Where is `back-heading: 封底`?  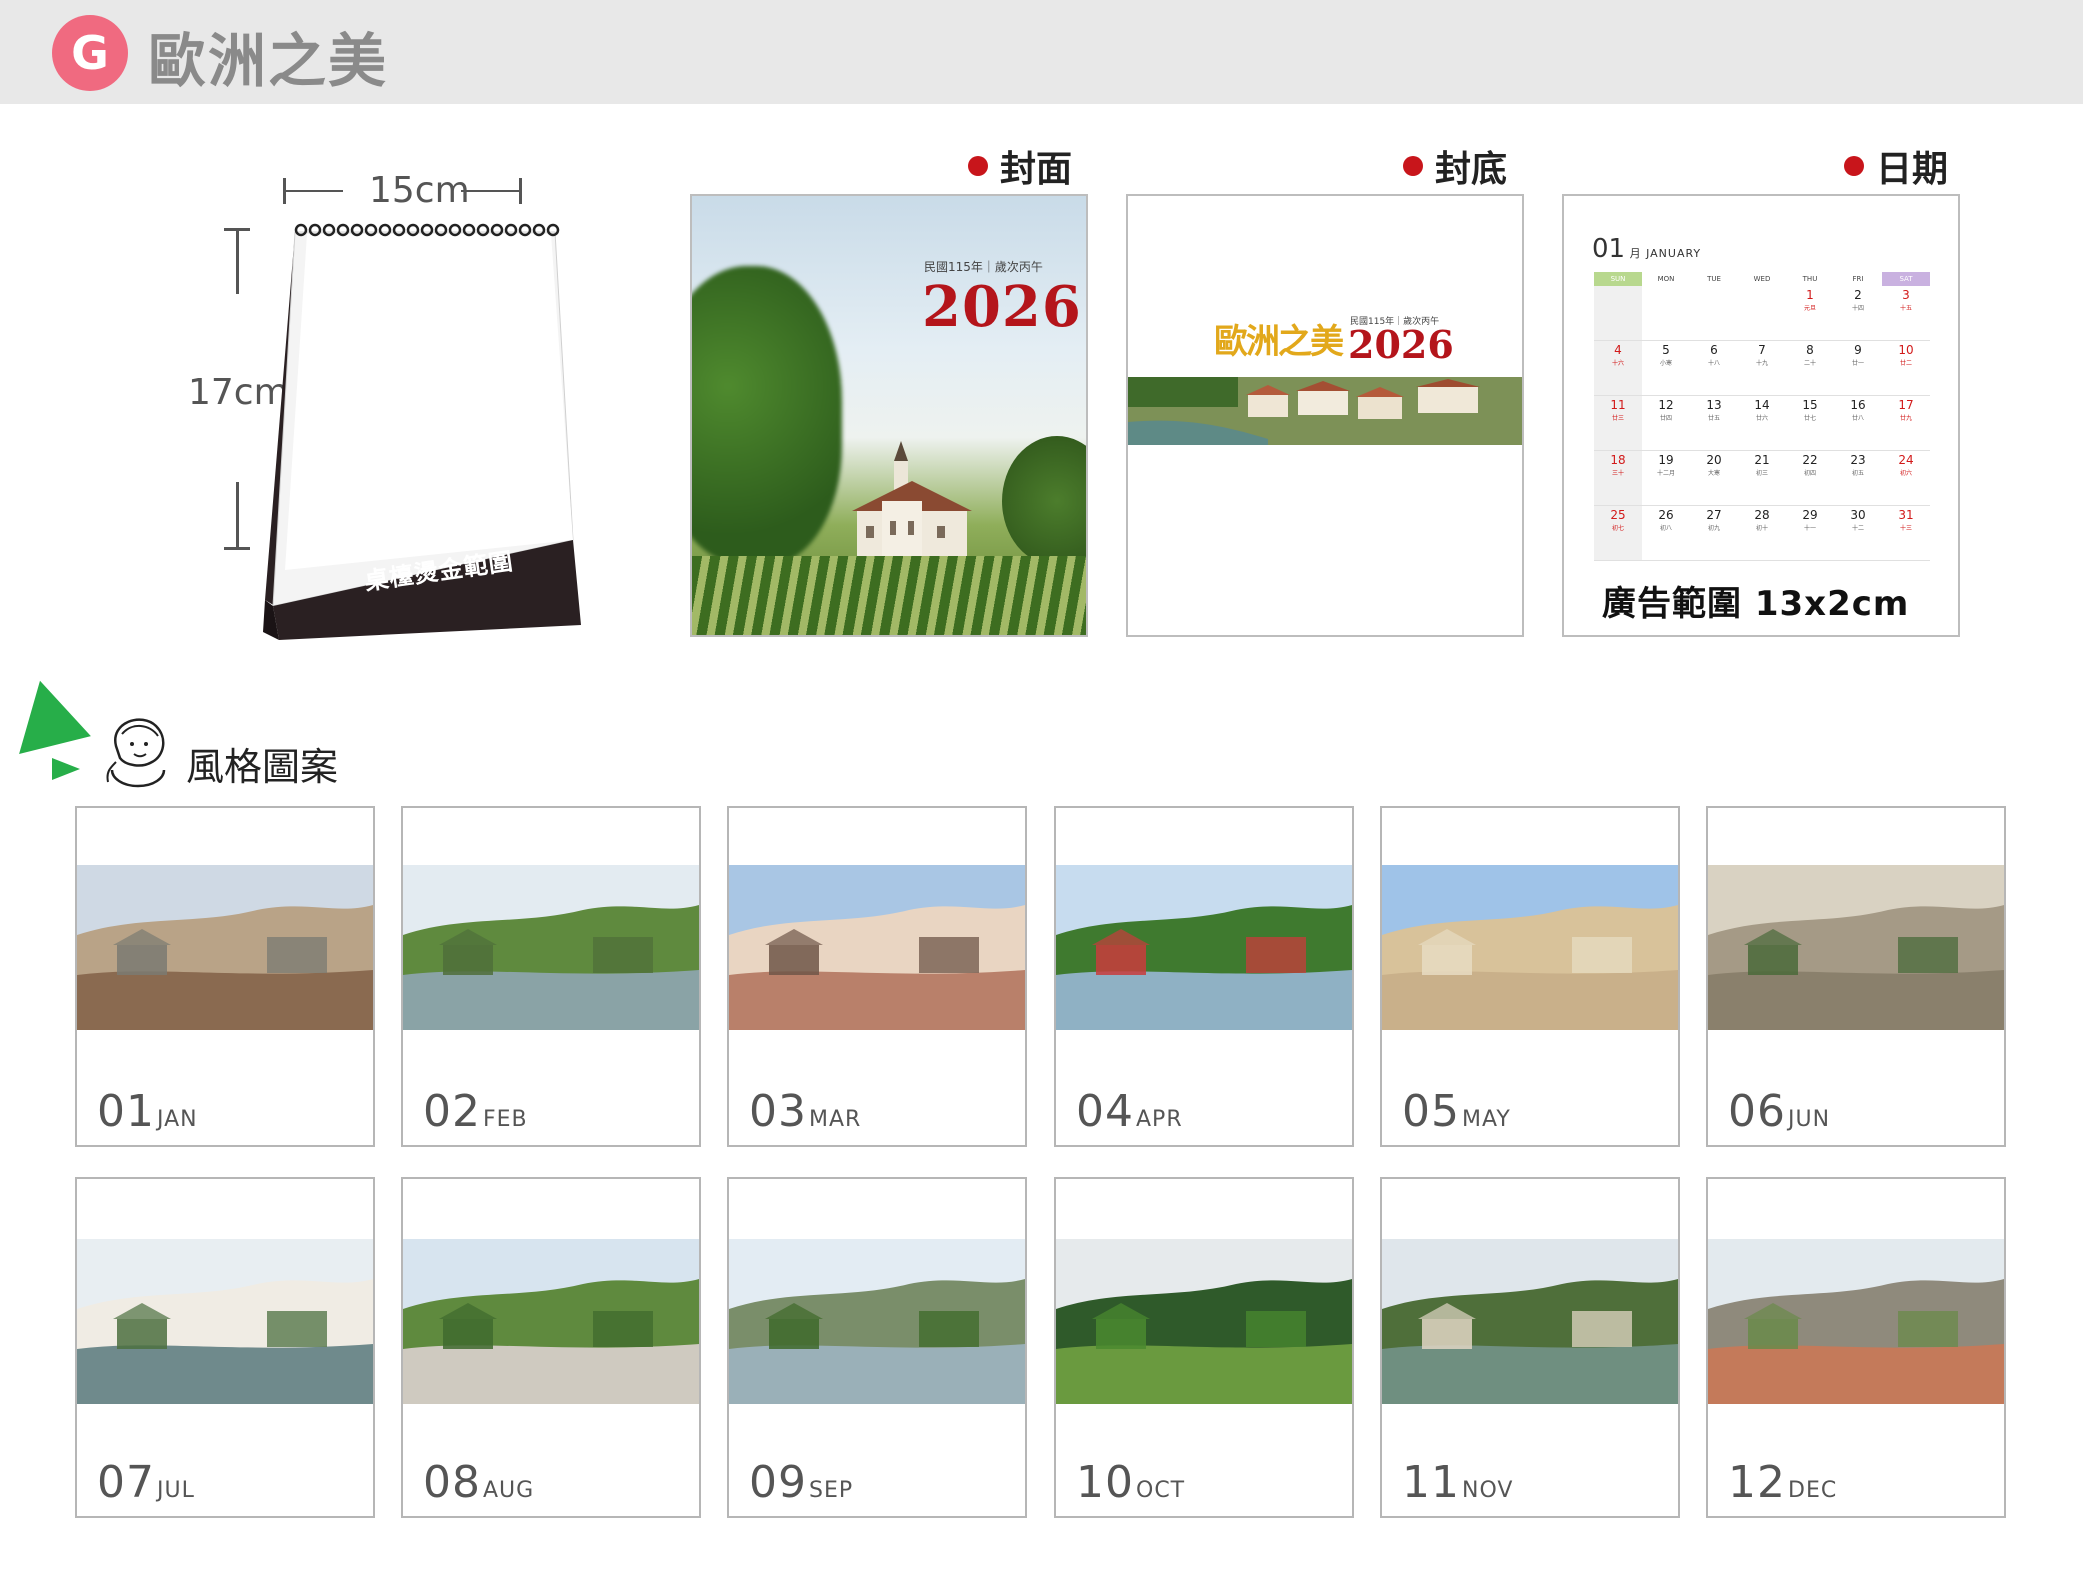 back-heading: 封底 is located at coordinates (1455, 166).